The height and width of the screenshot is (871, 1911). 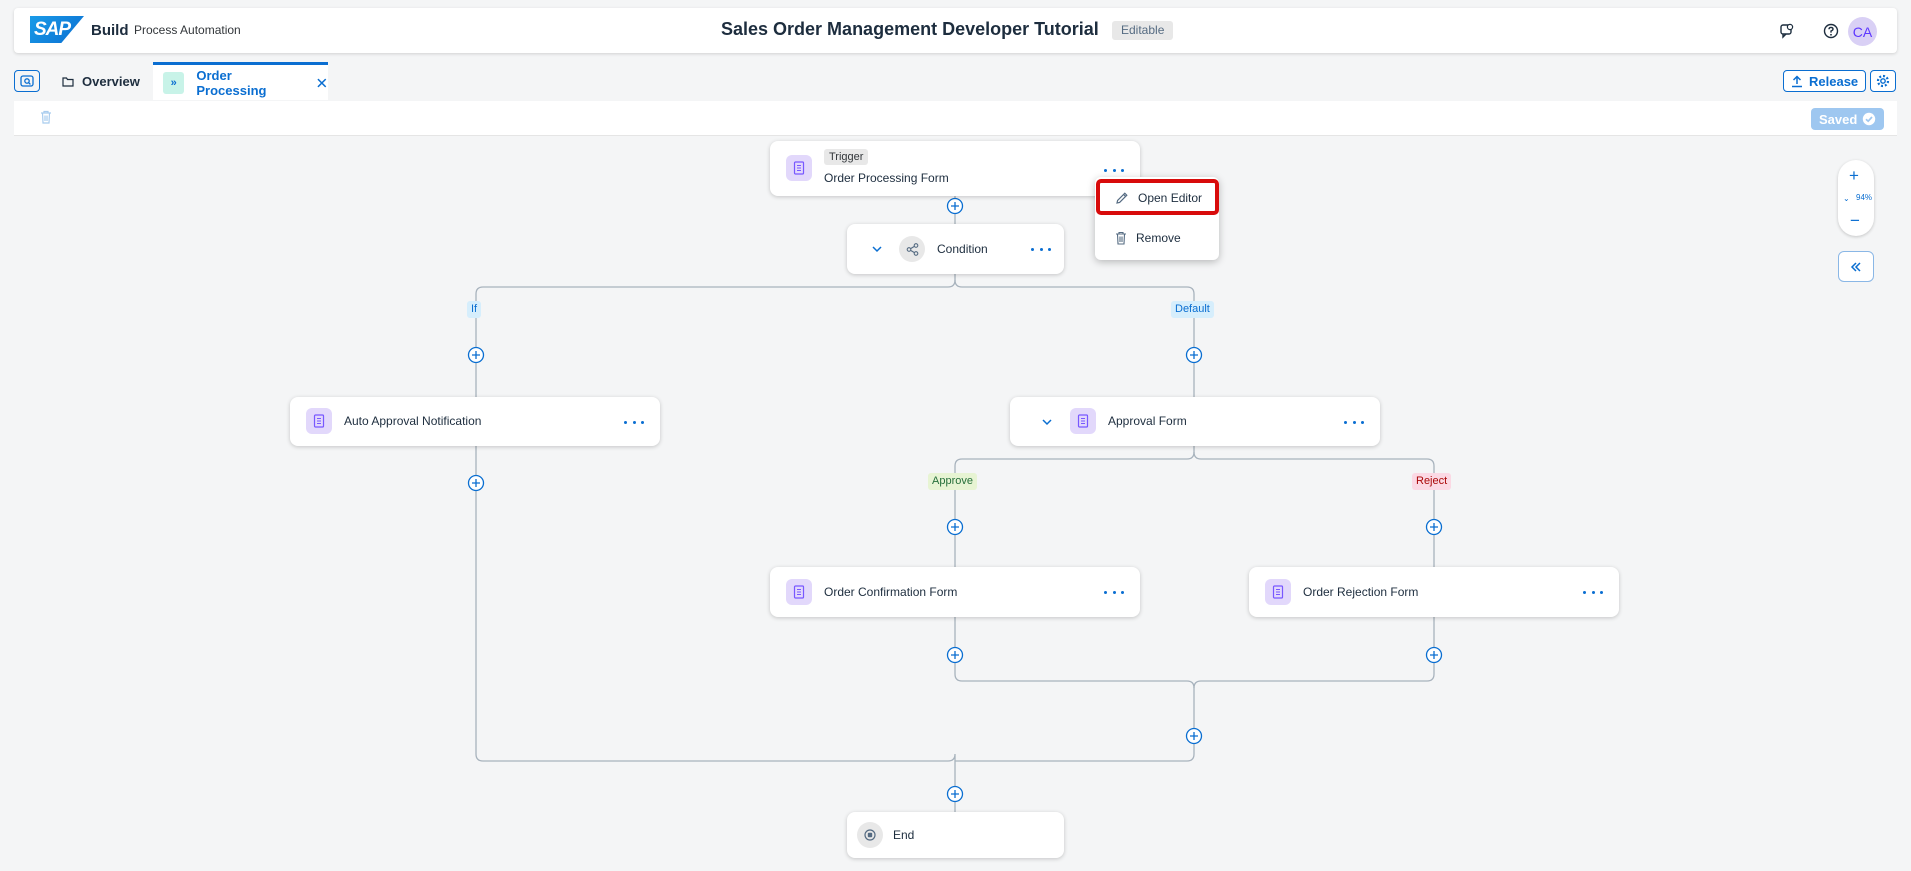 I want to click on condition-node: Condition, so click(x=955, y=249).